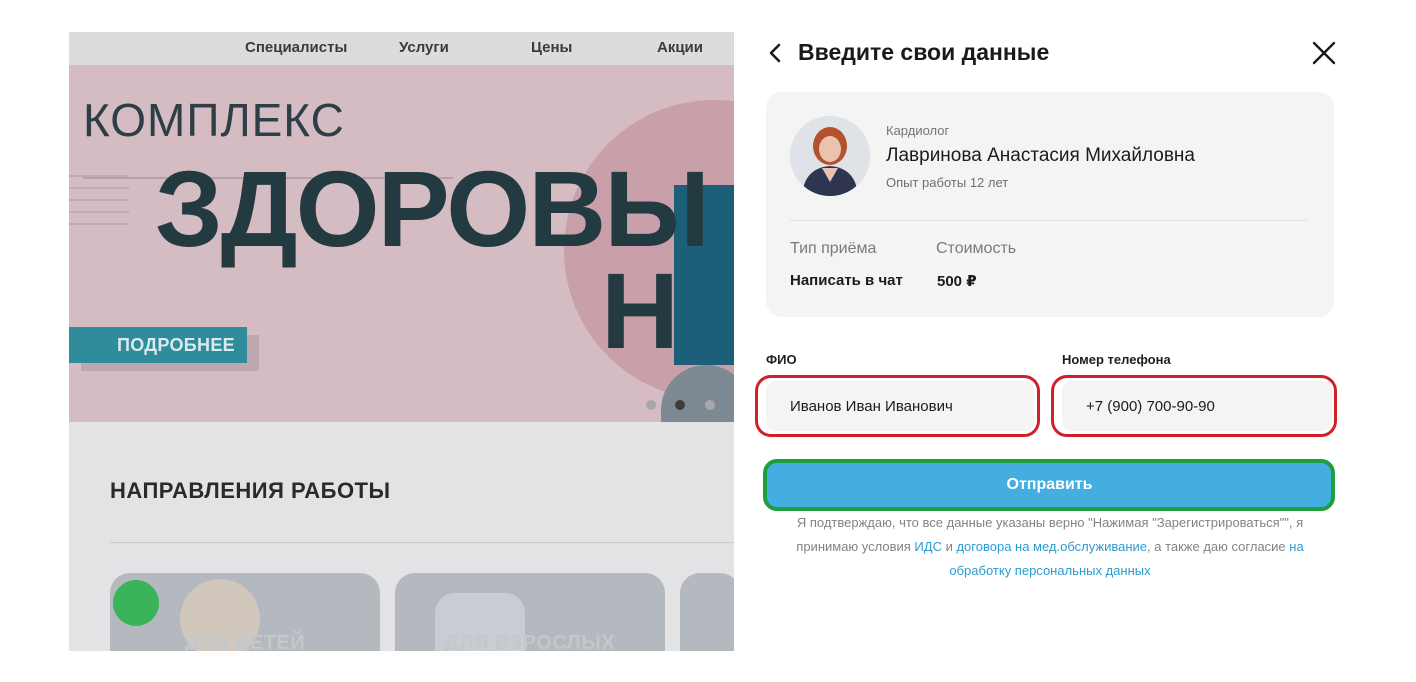 The height and width of the screenshot is (682, 1416). Describe the element at coordinates (833, 248) in the screenshot. I see `appointment-type-label: Тип приёма` at that location.